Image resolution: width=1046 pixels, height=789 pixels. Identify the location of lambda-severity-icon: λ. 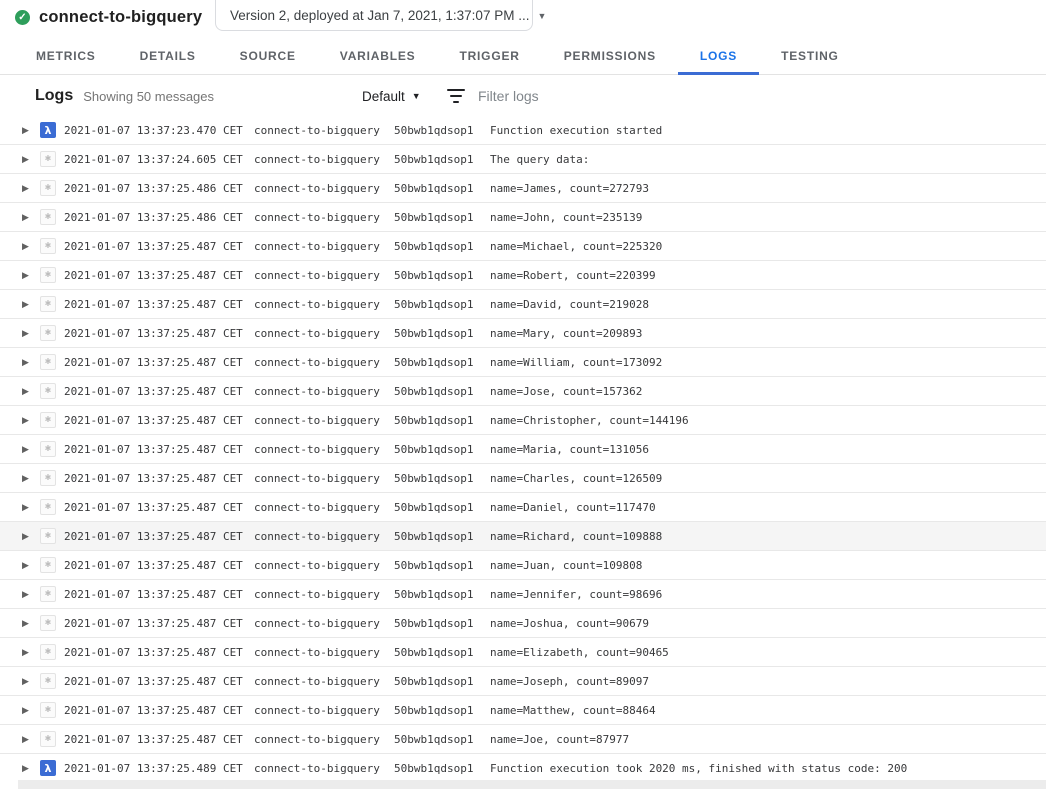
(48, 130).